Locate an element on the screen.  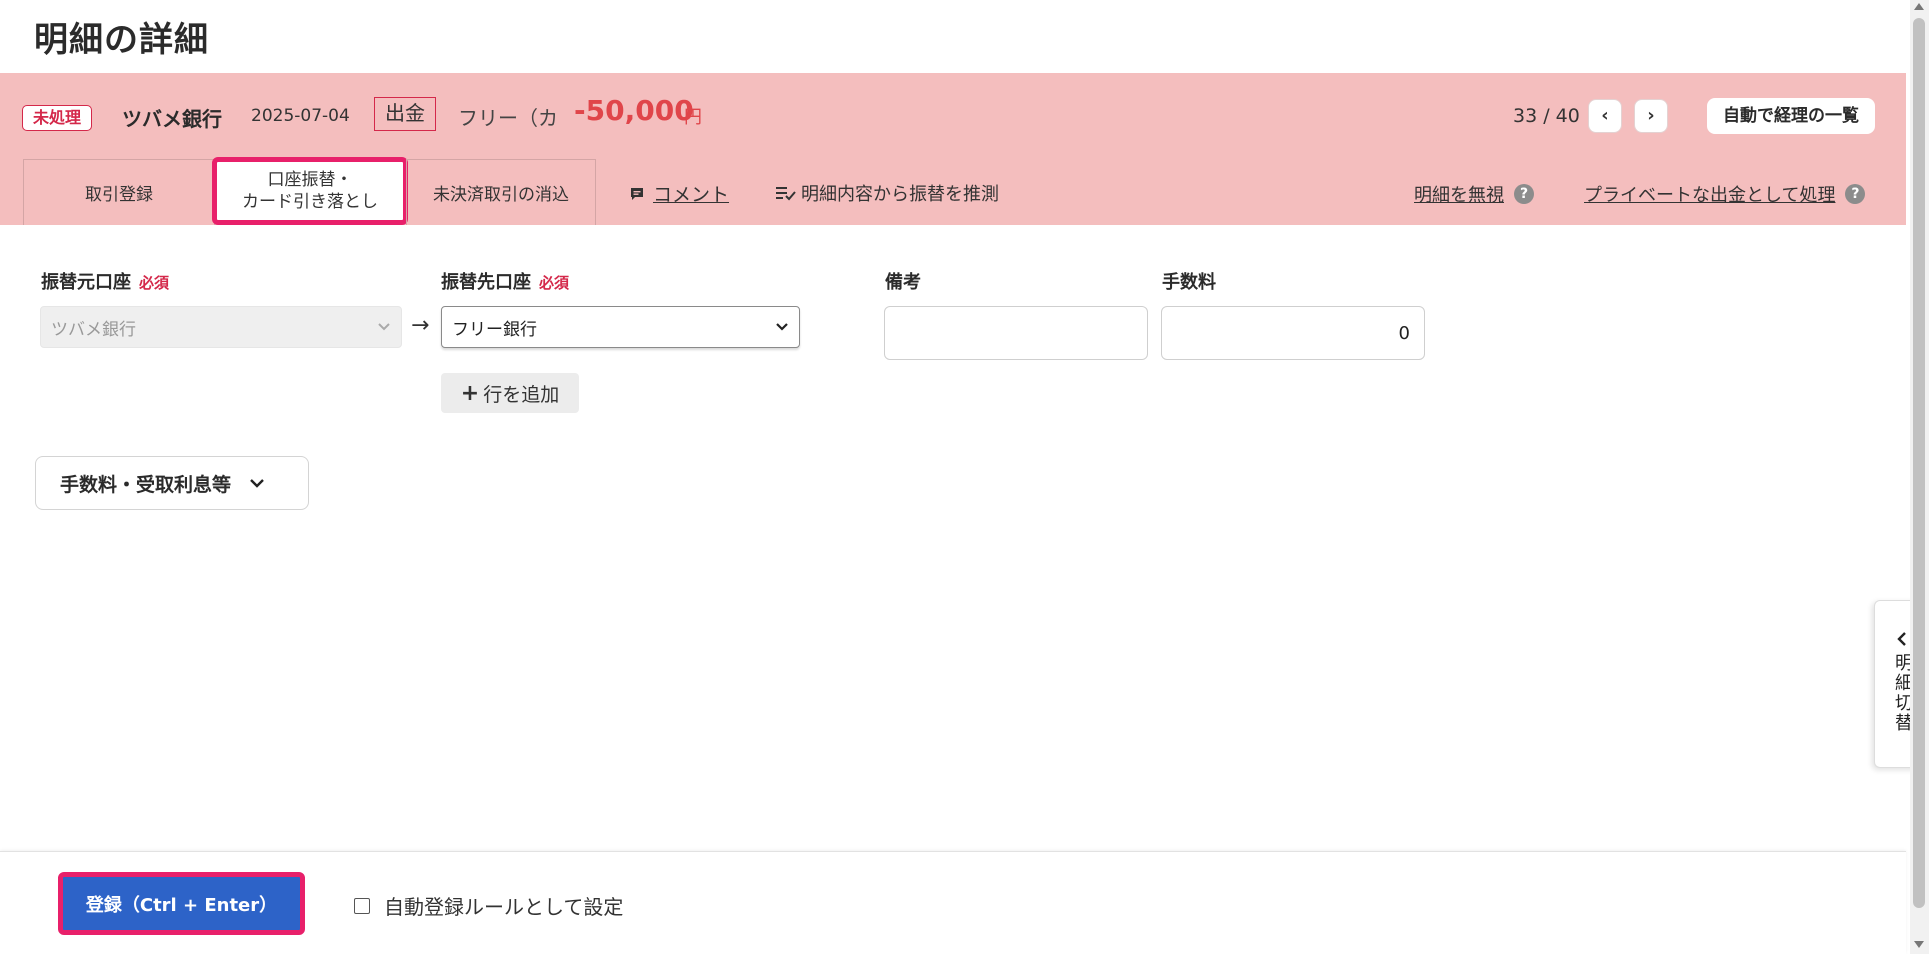
submit-button: 登録（Ctrl + Enter） is located at coordinates (181, 903).